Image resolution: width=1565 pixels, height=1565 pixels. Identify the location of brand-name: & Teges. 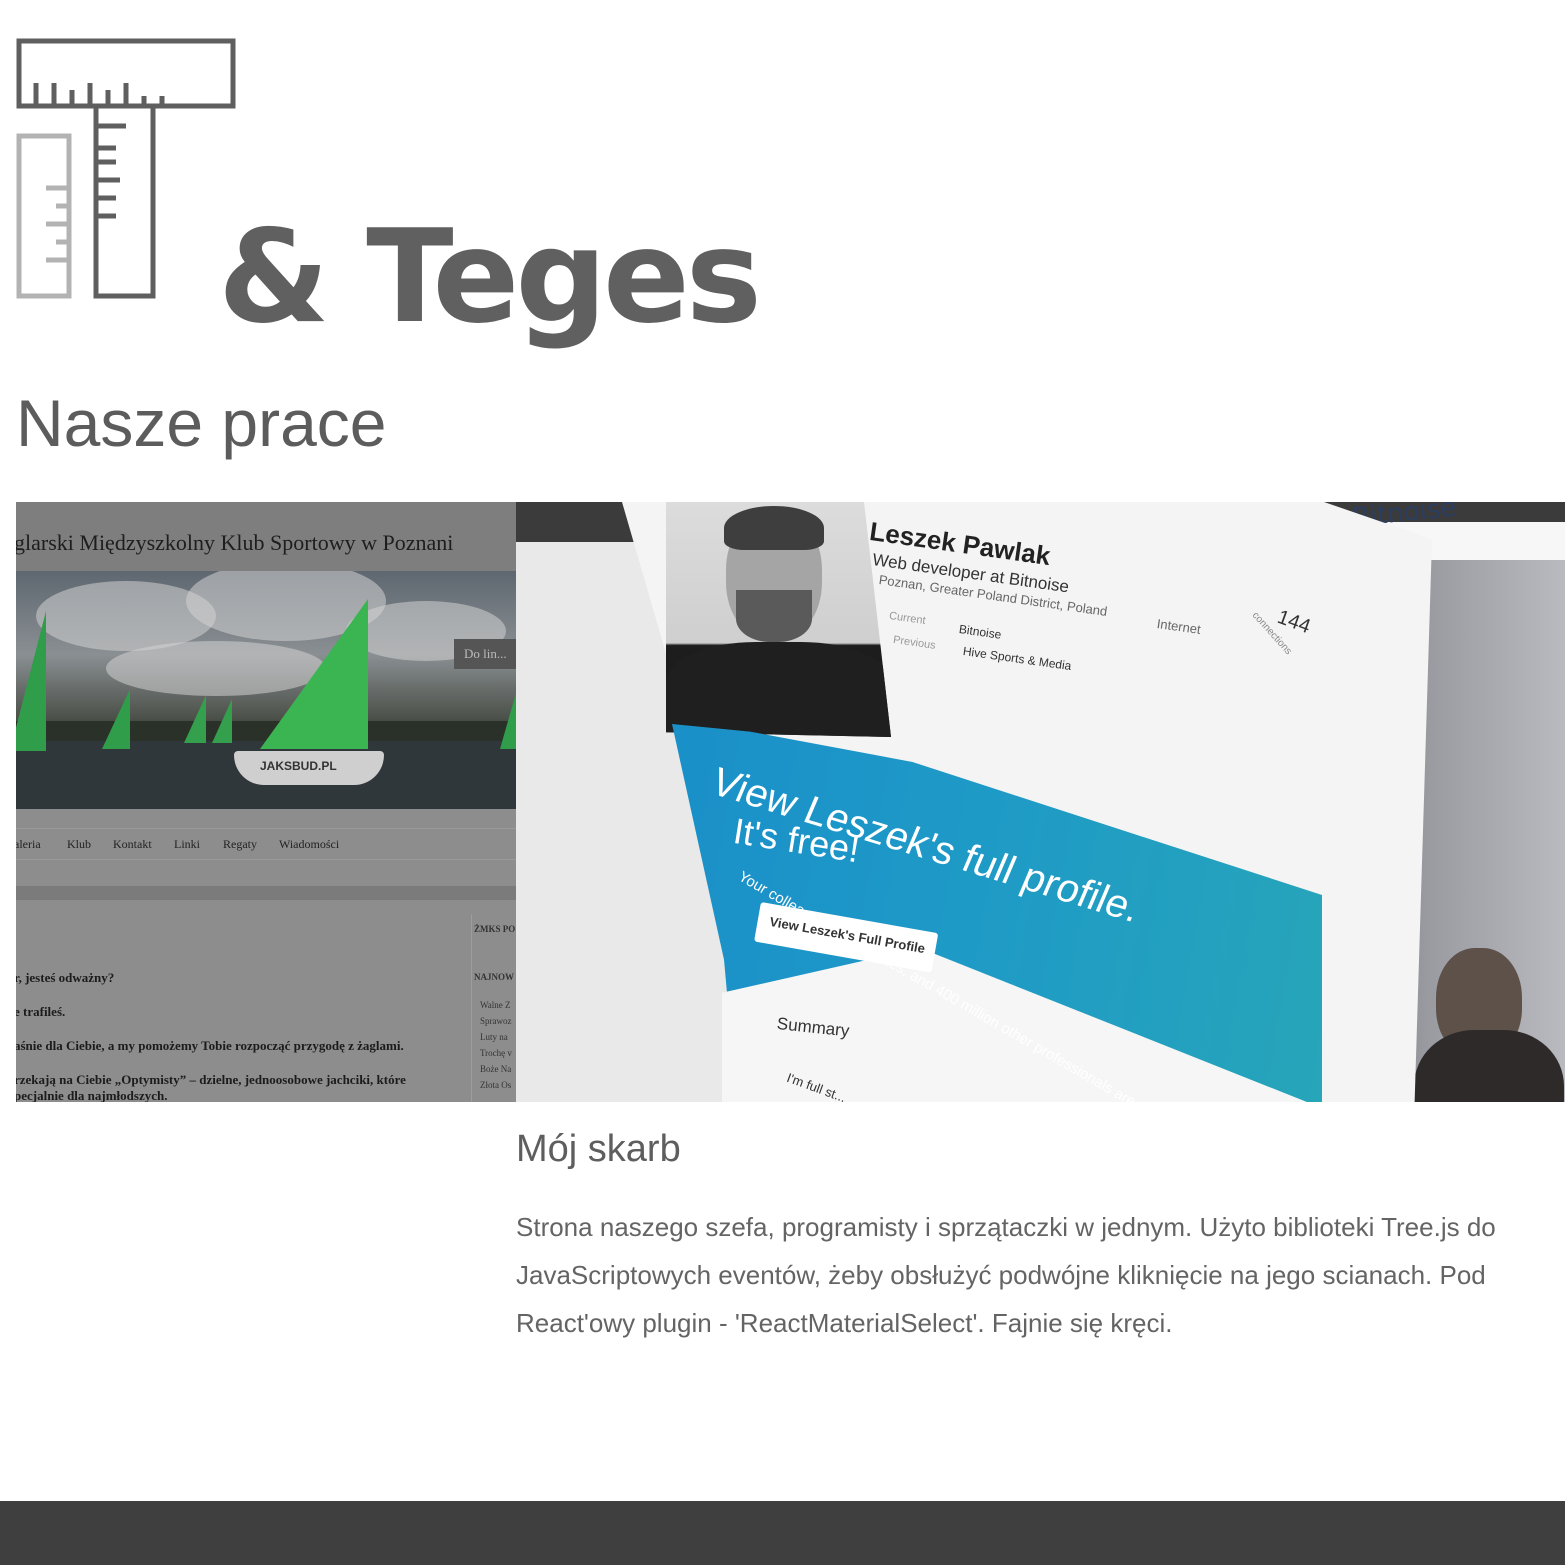
(490, 277).